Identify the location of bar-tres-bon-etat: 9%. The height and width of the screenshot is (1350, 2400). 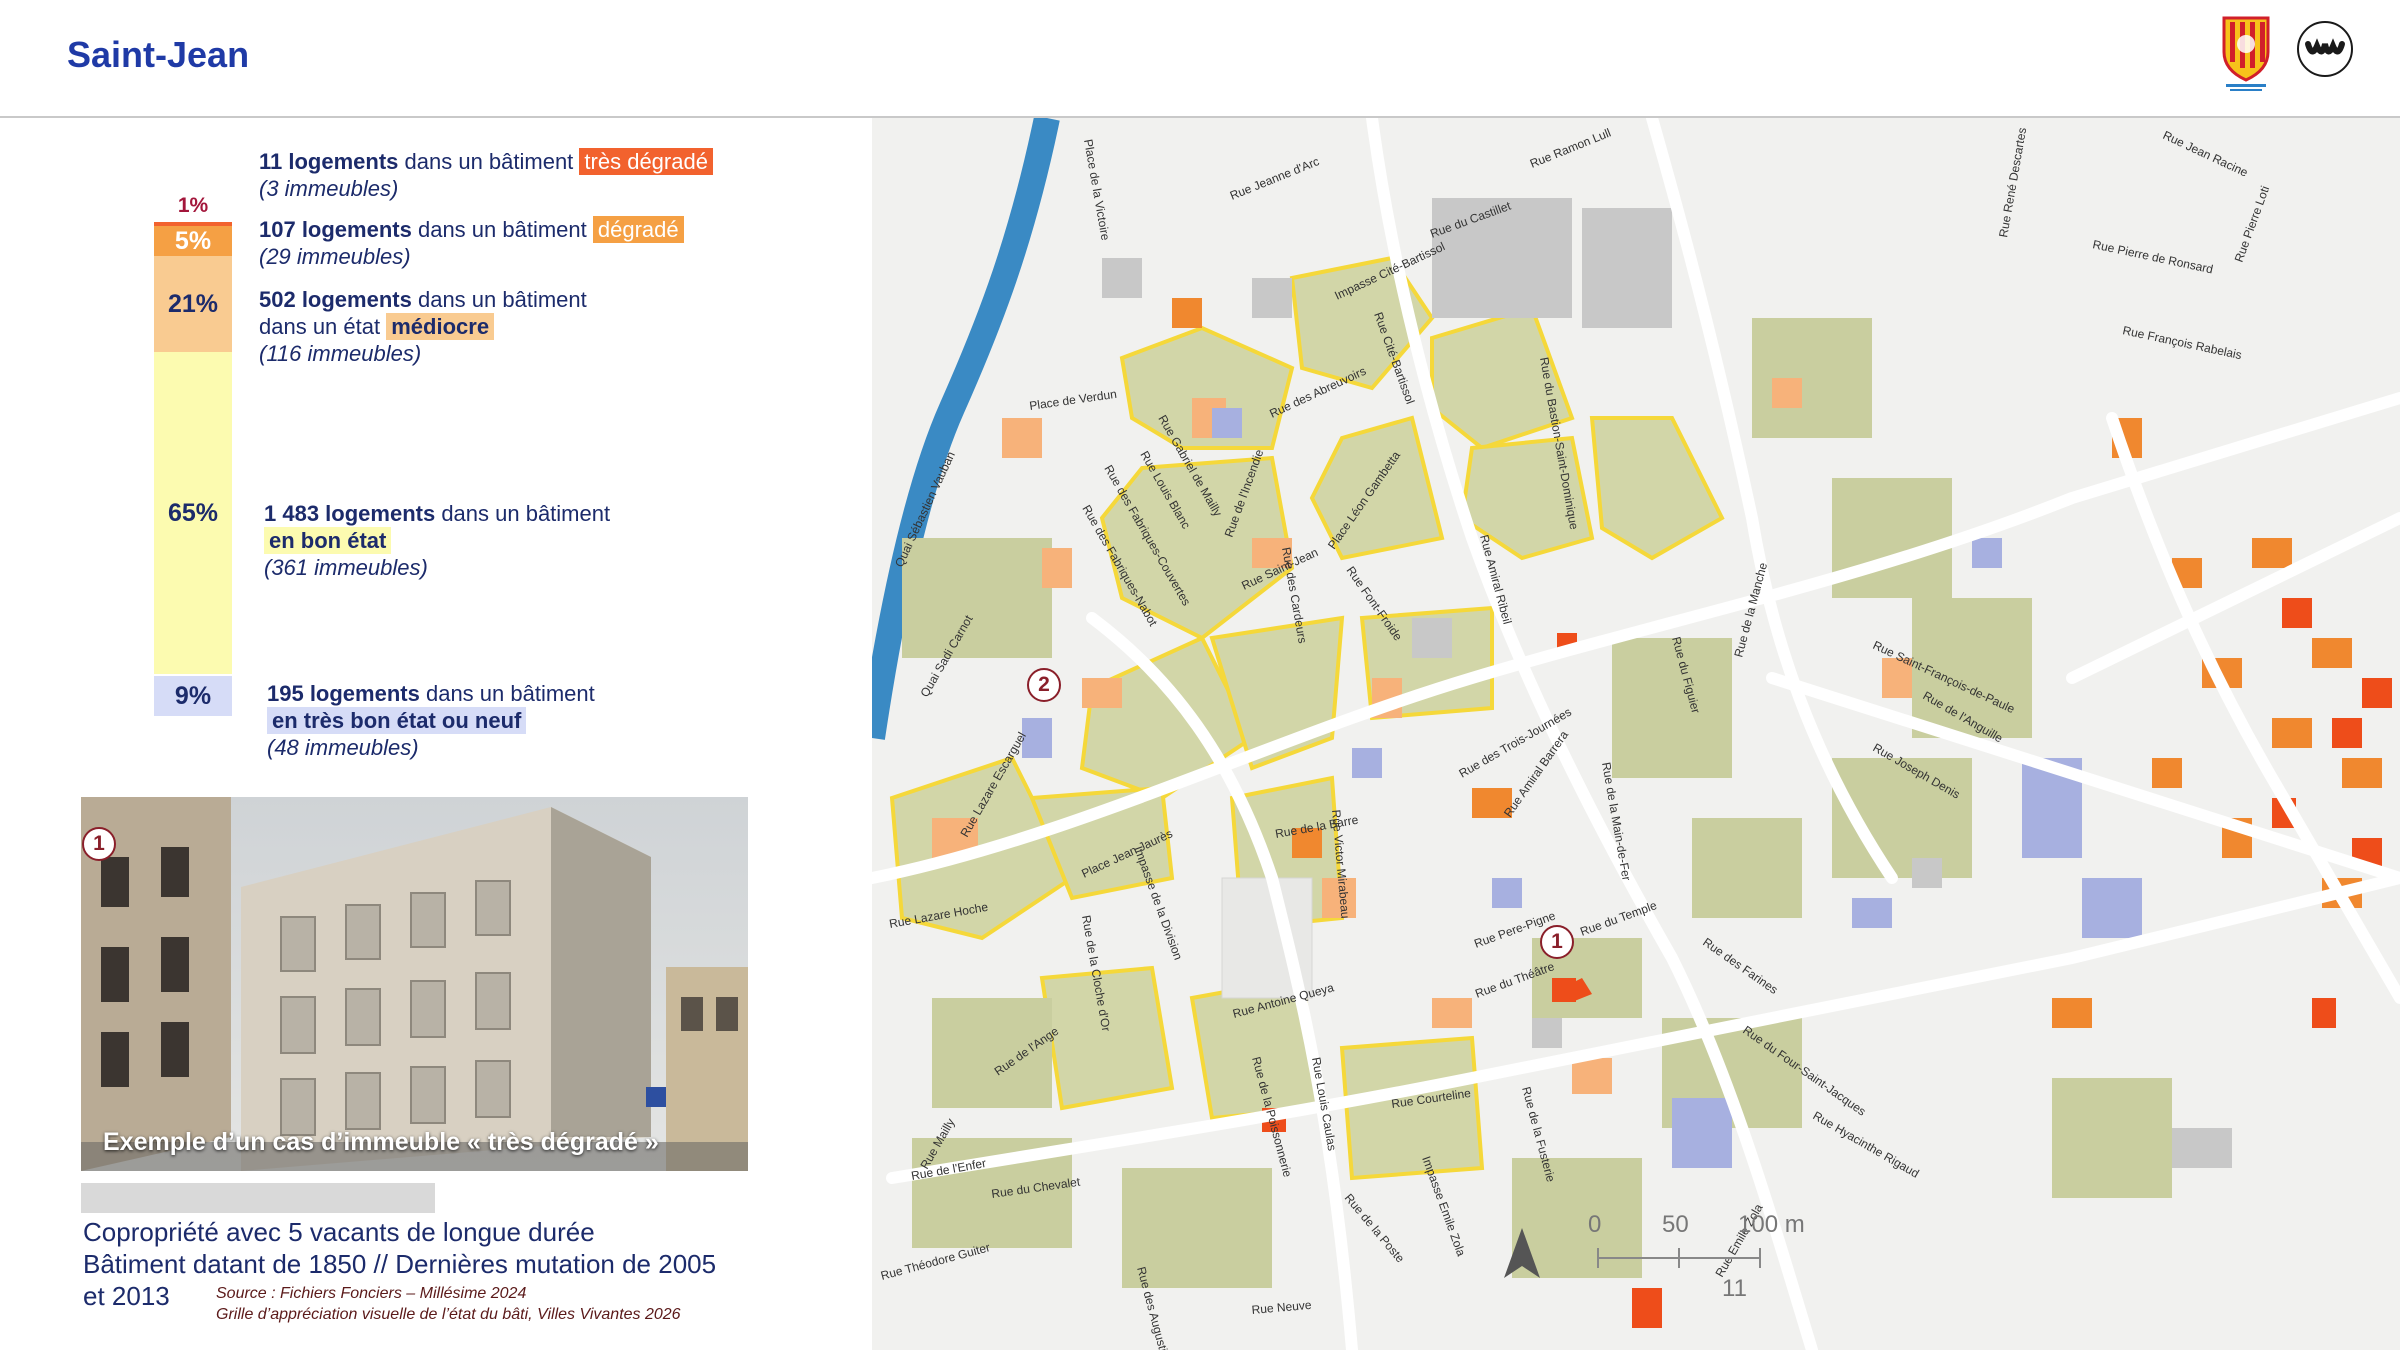
(193, 696).